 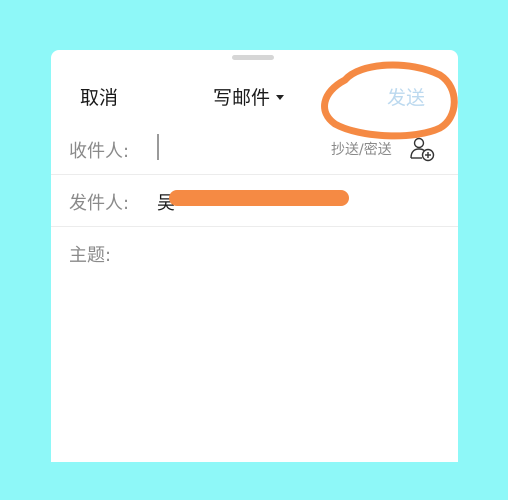 I want to click on text-cursor, so click(x=158, y=147).